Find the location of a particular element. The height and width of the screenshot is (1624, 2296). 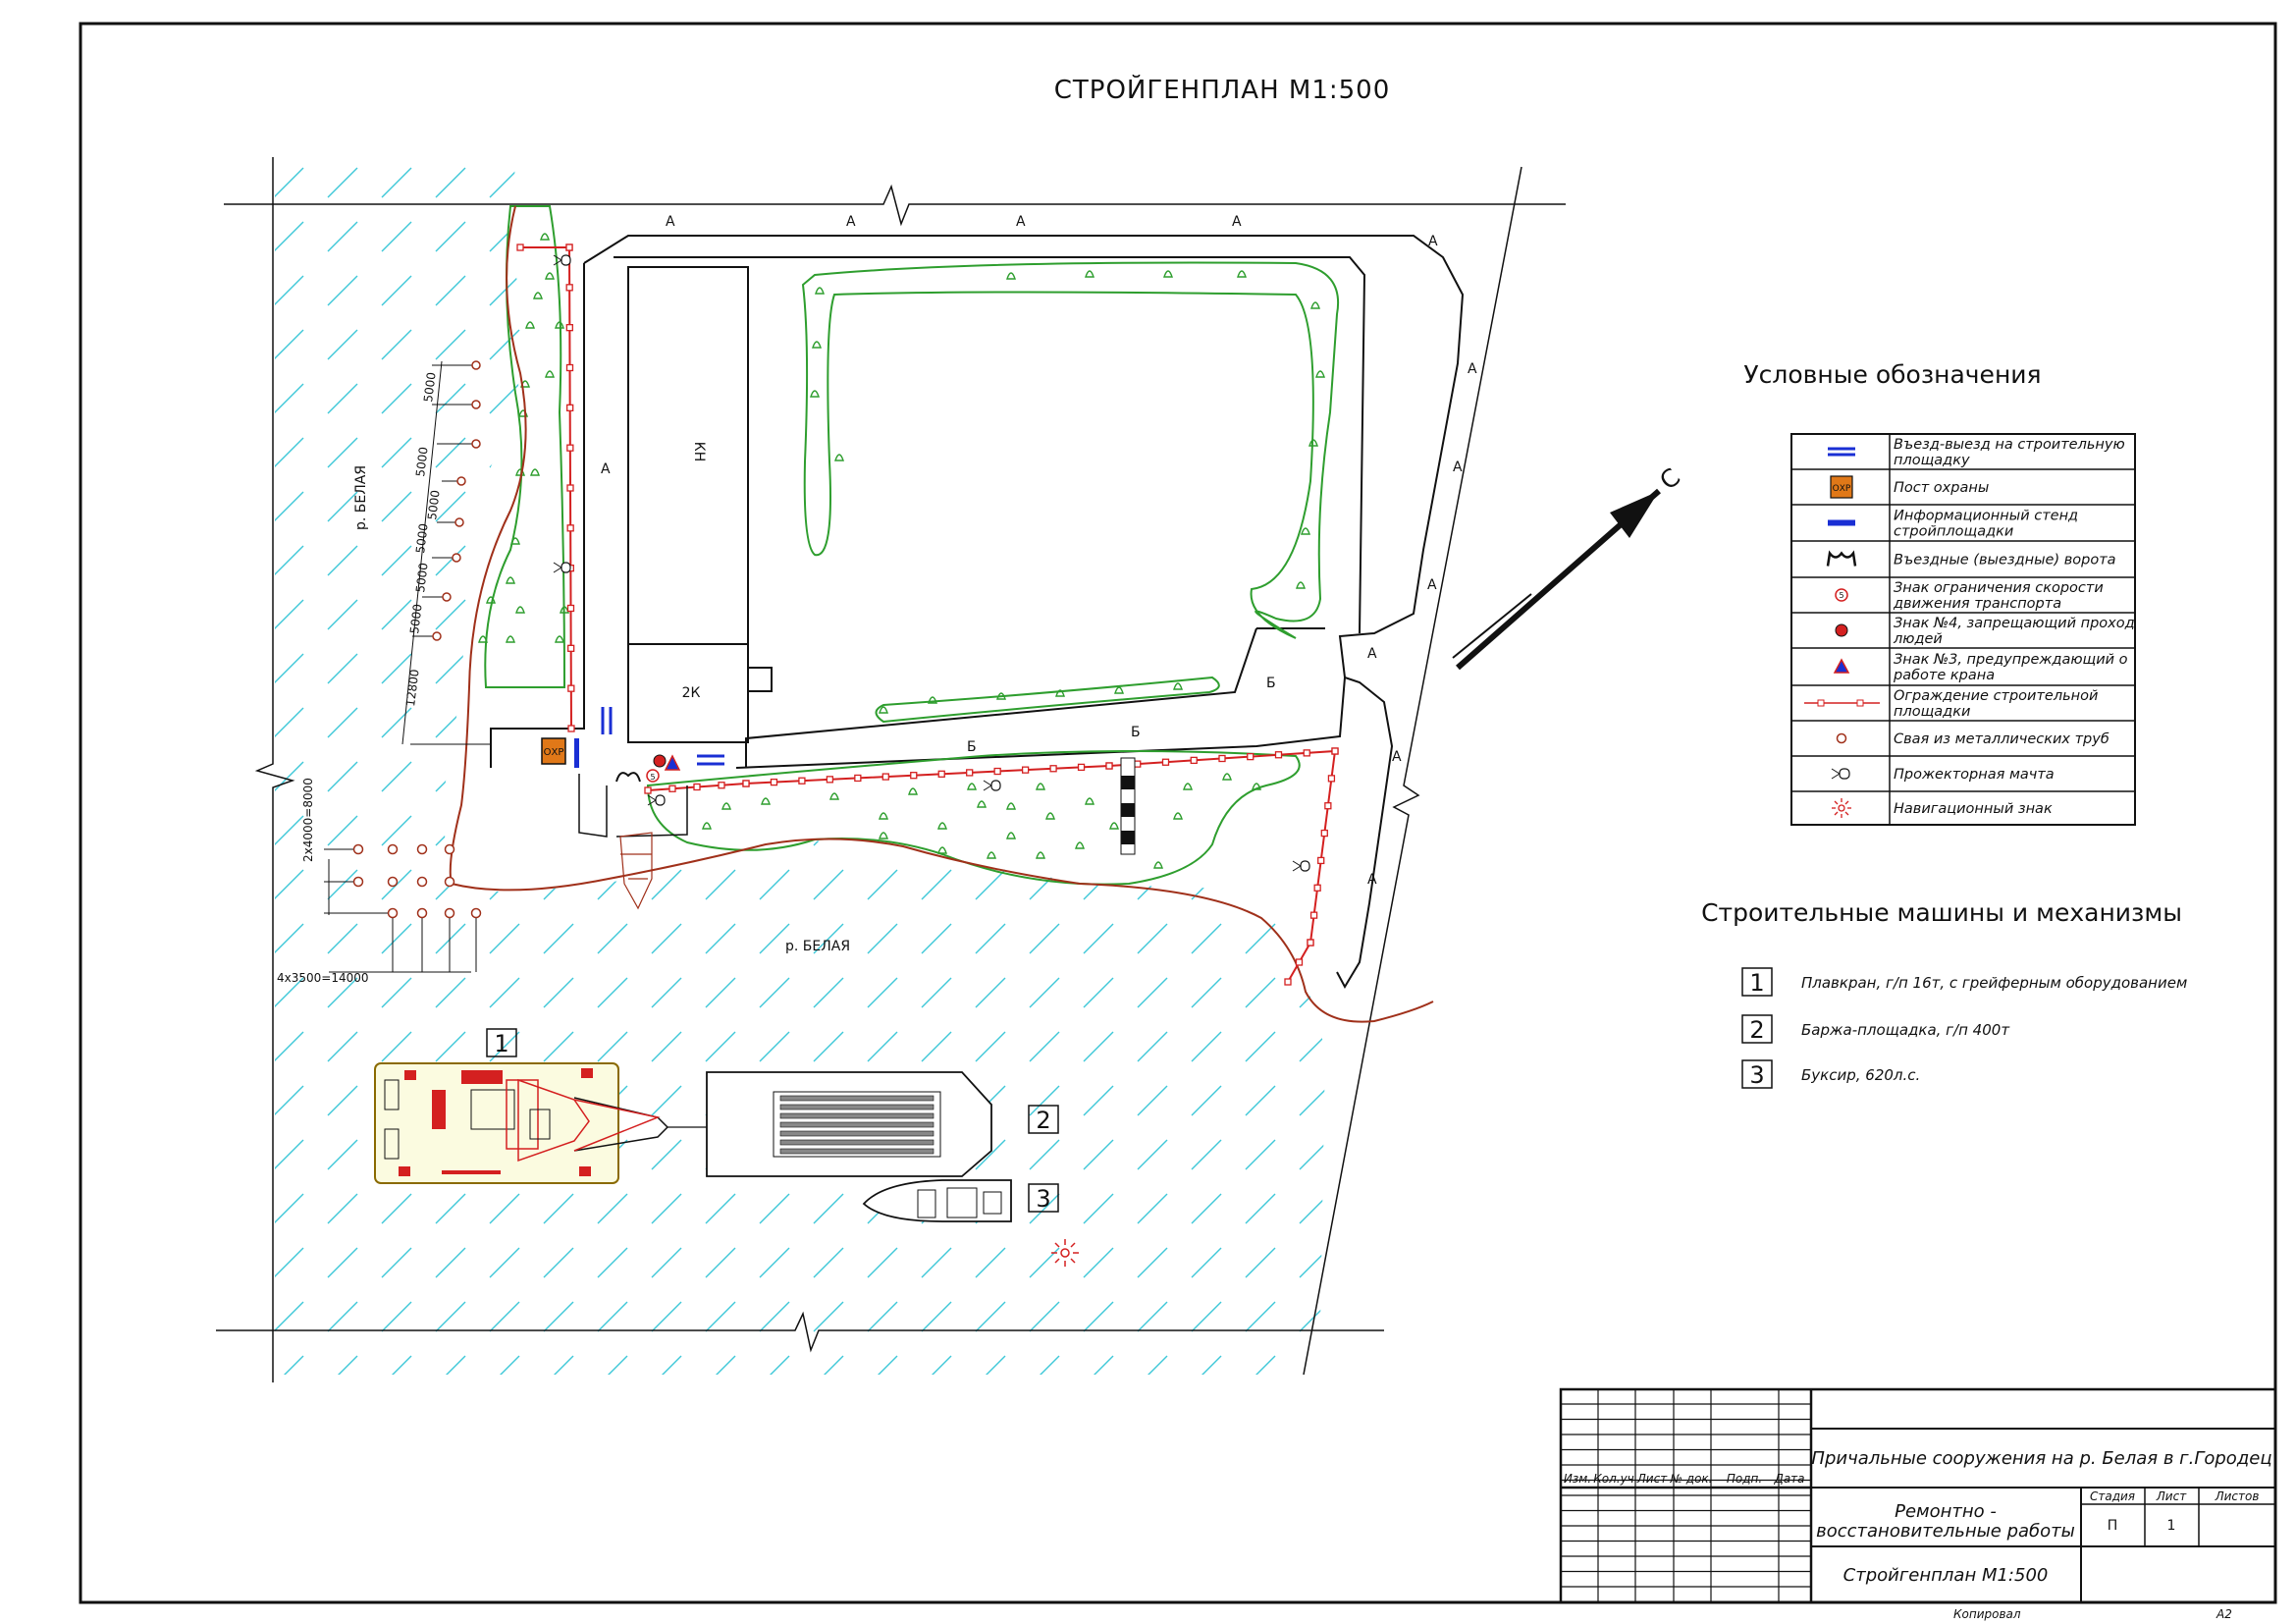

machine-item-2: 2 Баржа-площадка, г/п 400т is located at coordinates (1875, 1029).